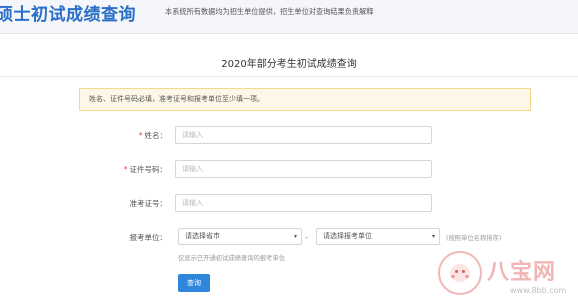 Image resolution: width=578 pixels, height=301 pixels. What do you see at coordinates (474, 238) in the screenshot?
I see `sort-hint: (按照单位名称排序)` at bounding box center [474, 238].